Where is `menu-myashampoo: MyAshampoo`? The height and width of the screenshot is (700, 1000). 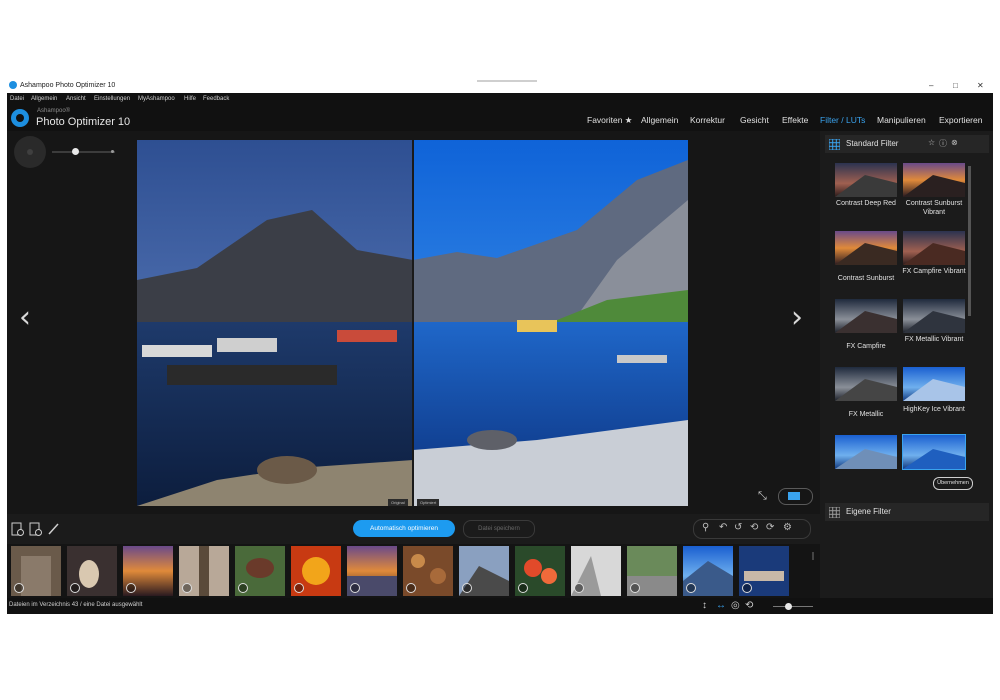
menu-myashampoo: MyAshampoo is located at coordinates (156, 99).